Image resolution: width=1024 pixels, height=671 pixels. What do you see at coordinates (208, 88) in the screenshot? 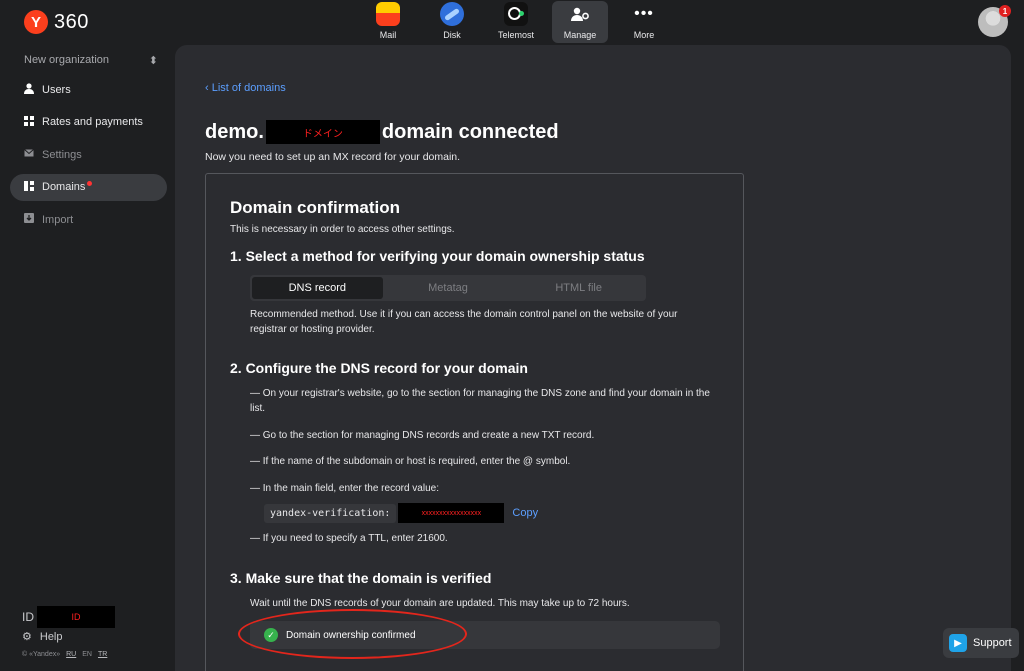
I see `chevron-left-icon: ‹` at bounding box center [208, 88].